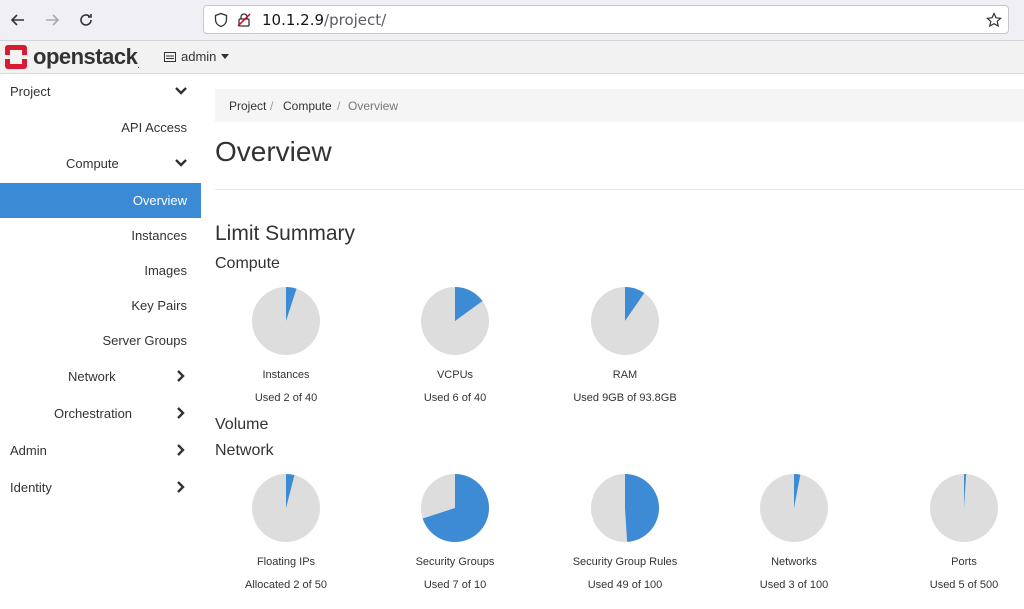 This screenshot has width=1024, height=609. I want to click on pie-usage-text: Used 3 of 100, so click(794, 585).